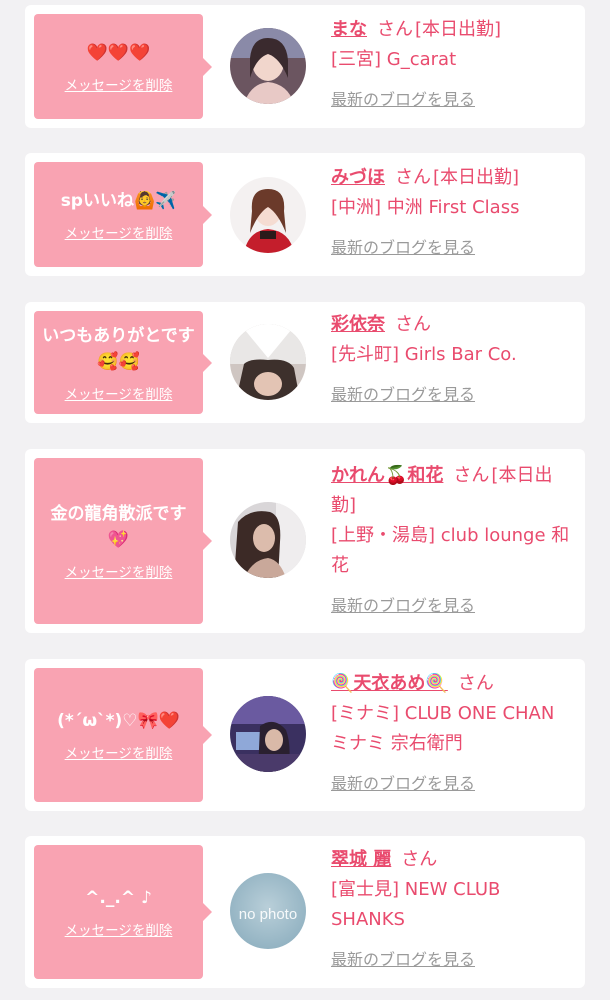 The width and height of the screenshot is (610, 1000). Describe the element at coordinates (443, 728) in the screenshot. I see `shop-name: [ミナミ] CLUB ONE CHAN ミナミ 宗右衛門` at that location.